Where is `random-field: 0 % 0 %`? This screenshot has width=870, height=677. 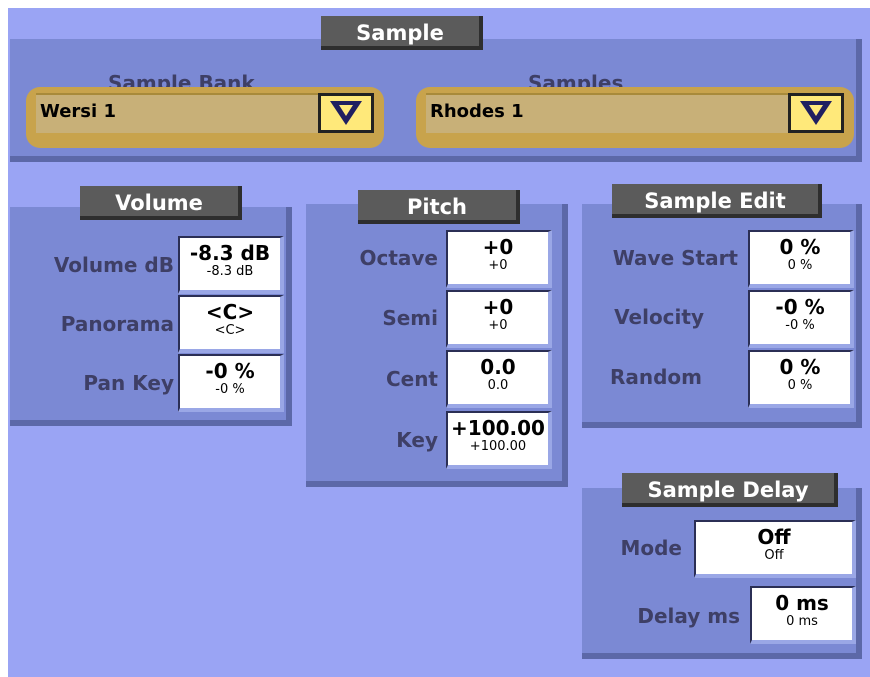 random-field: 0 % 0 % is located at coordinates (801, 379).